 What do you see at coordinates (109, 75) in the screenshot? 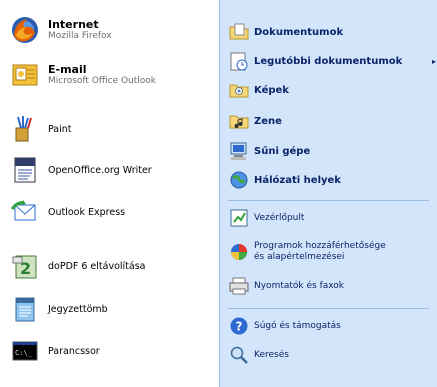
I see `pinned-item-email: E-mail Microsoft Office Outlook` at bounding box center [109, 75].